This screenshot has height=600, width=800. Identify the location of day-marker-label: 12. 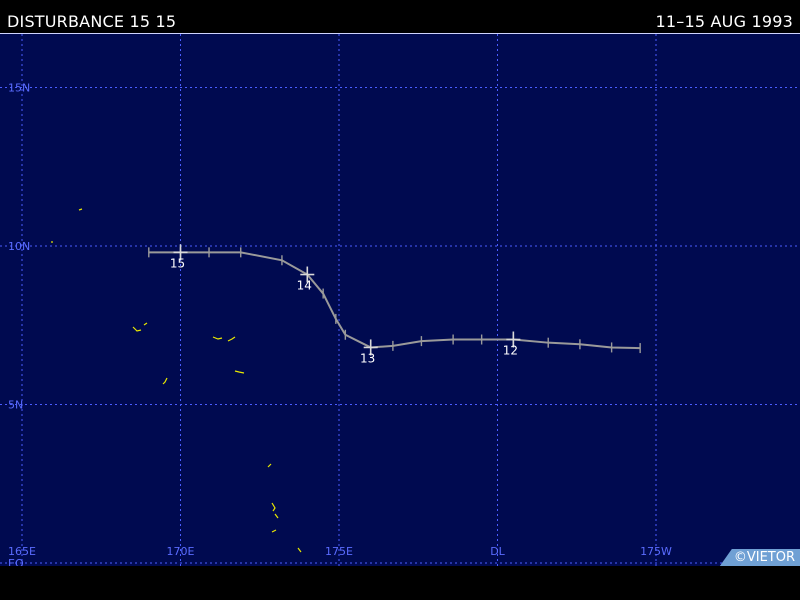
(510, 351).